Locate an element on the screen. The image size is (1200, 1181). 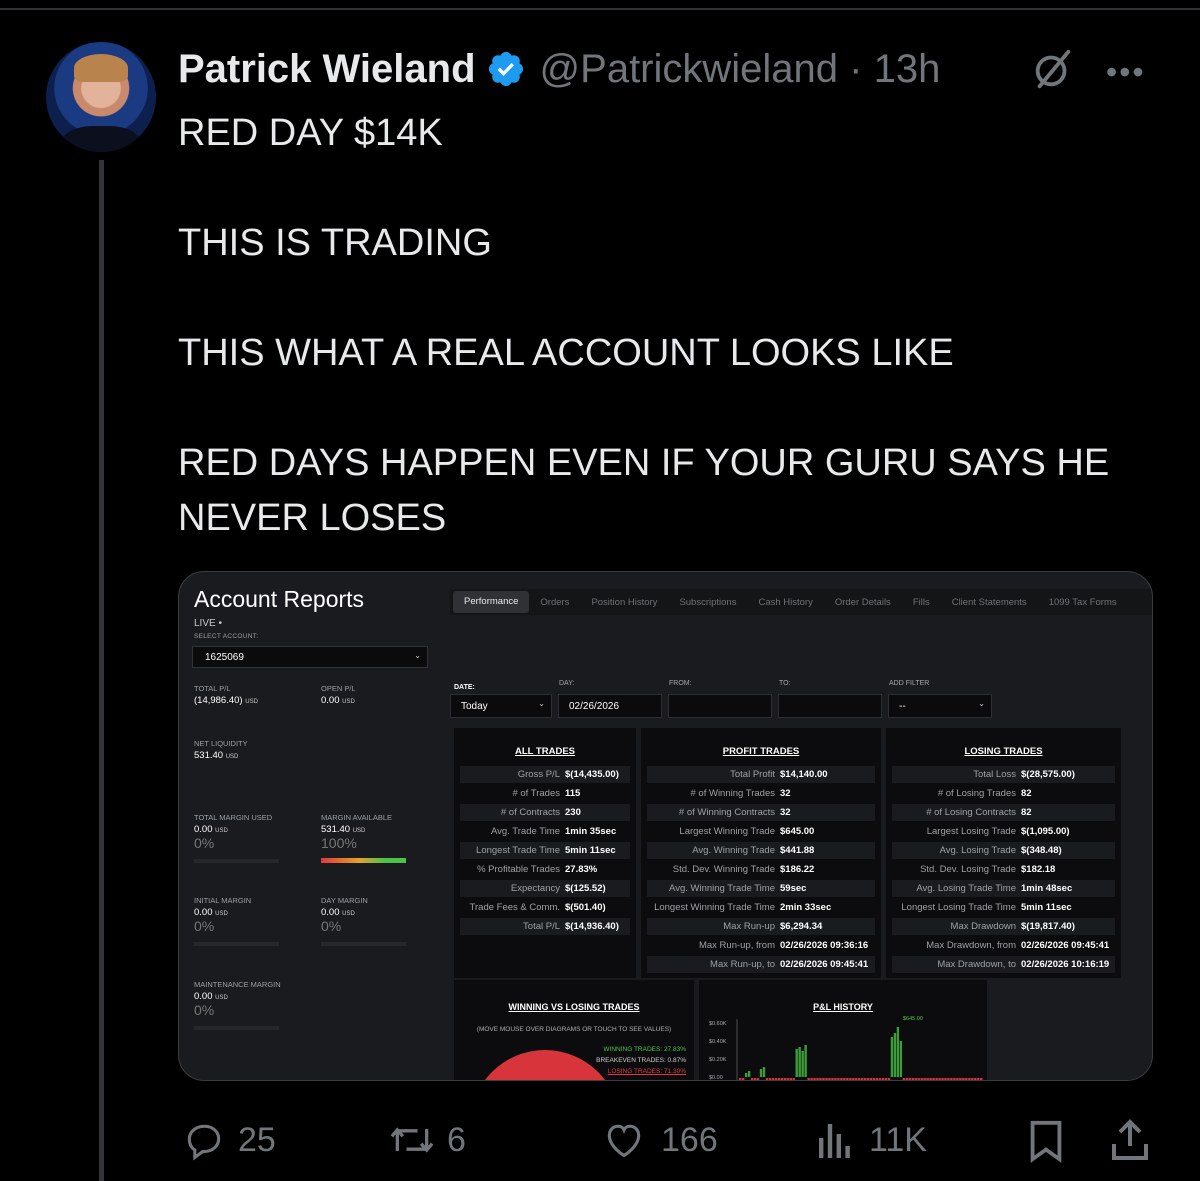
pl-history-chart: $0.60K $0.40K $0.20K $0.00 $645.00 is located at coordinates (843, 1030).